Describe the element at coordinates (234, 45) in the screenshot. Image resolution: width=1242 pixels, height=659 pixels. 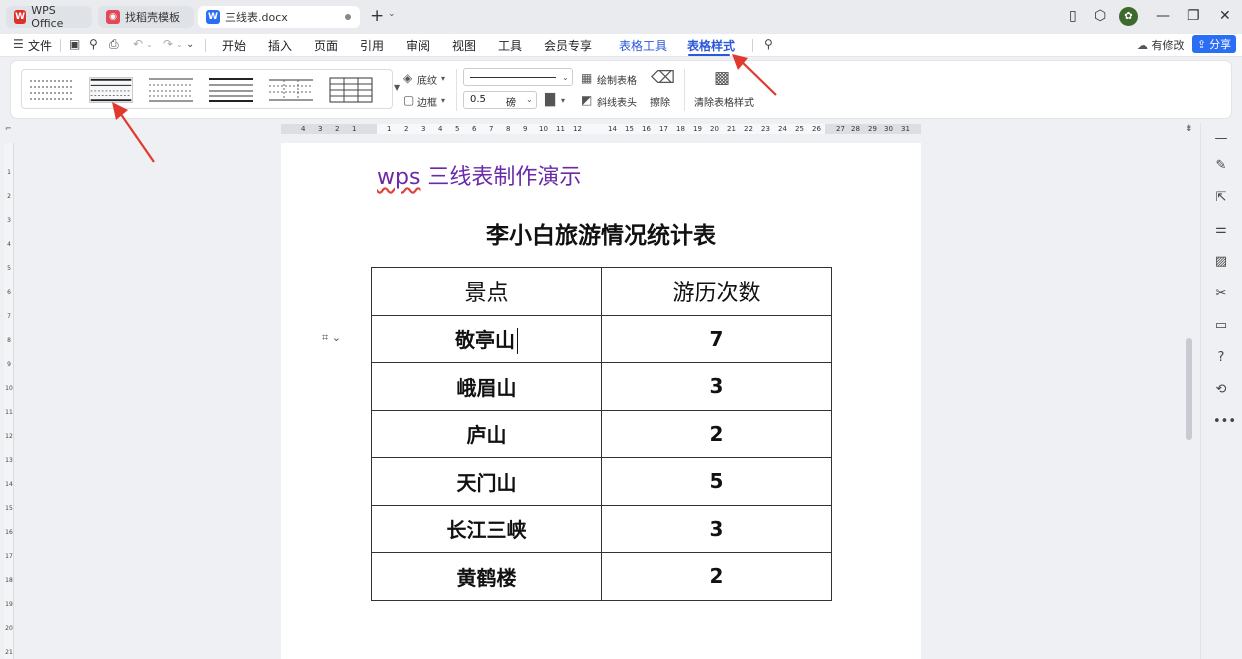
I see `menu-home: 开始` at that location.